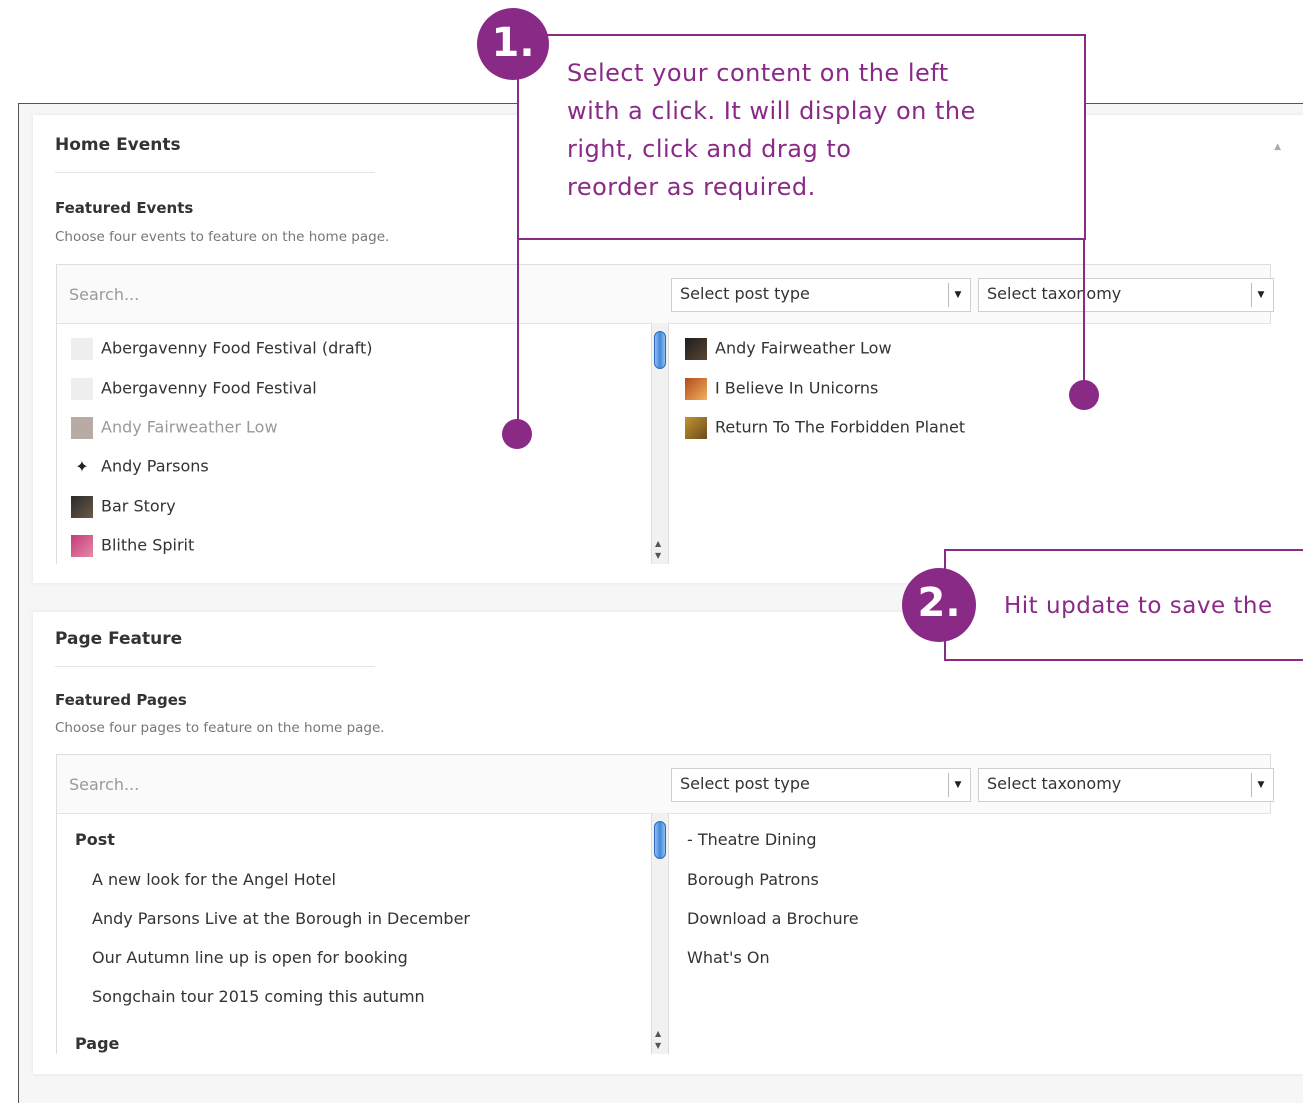 The height and width of the screenshot is (1103, 1303). What do you see at coordinates (1277, 147) in the screenshot?
I see `collapse-arrow-icon: ▲` at bounding box center [1277, 147].